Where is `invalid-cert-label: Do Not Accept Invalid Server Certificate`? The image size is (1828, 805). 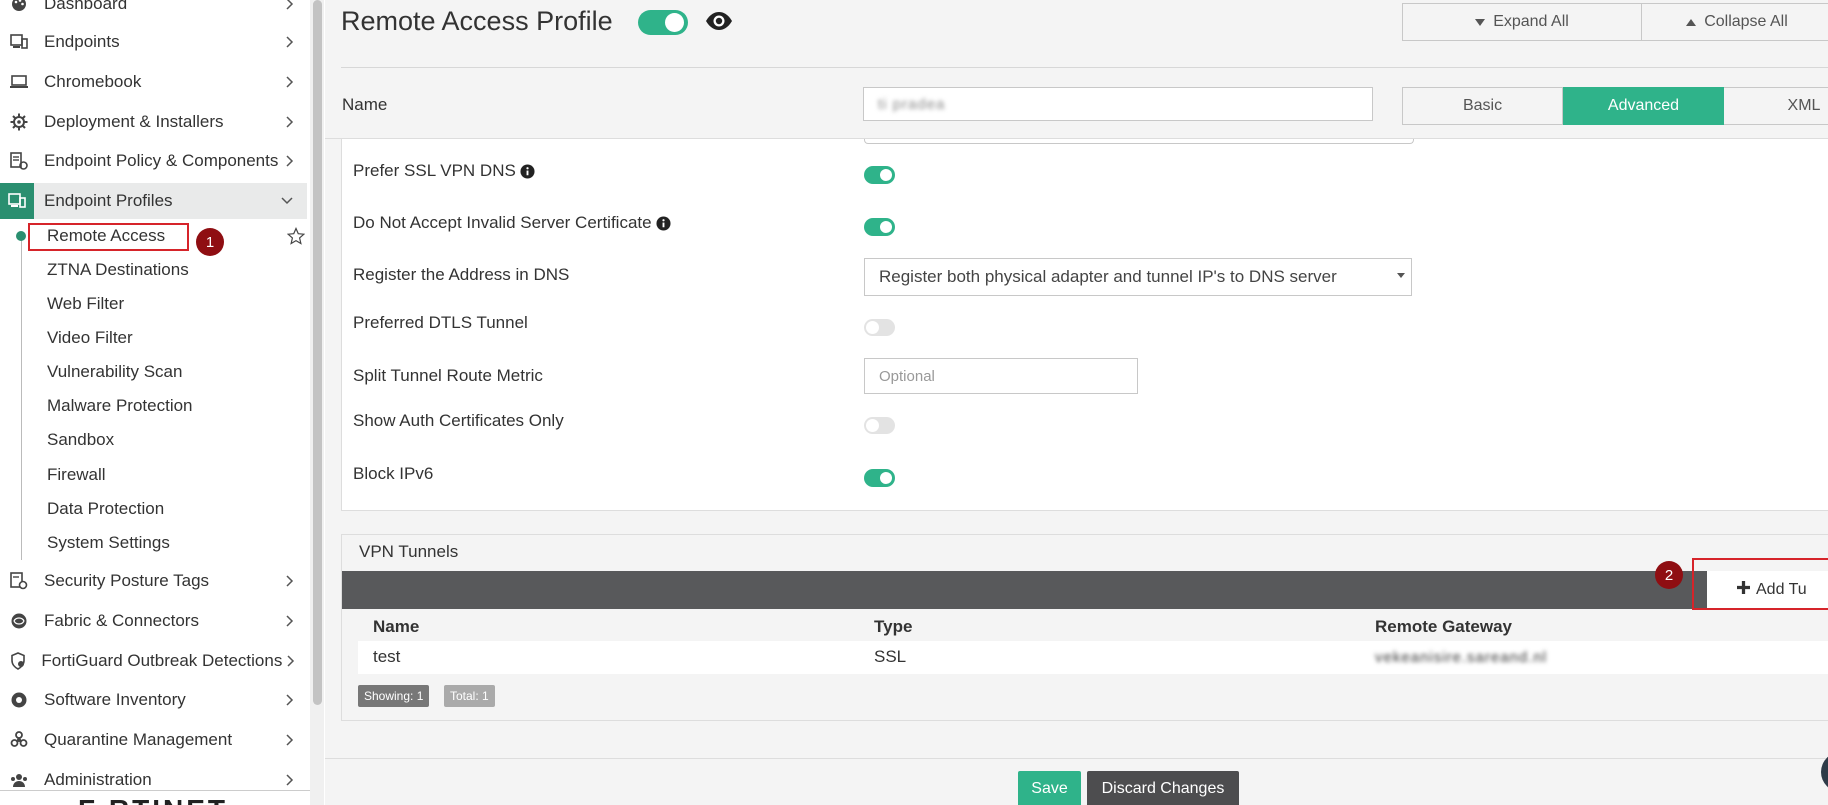
invalid-cert-label: Do Not Accept Invalid Server Certificate is located at coordinates (502, 222).